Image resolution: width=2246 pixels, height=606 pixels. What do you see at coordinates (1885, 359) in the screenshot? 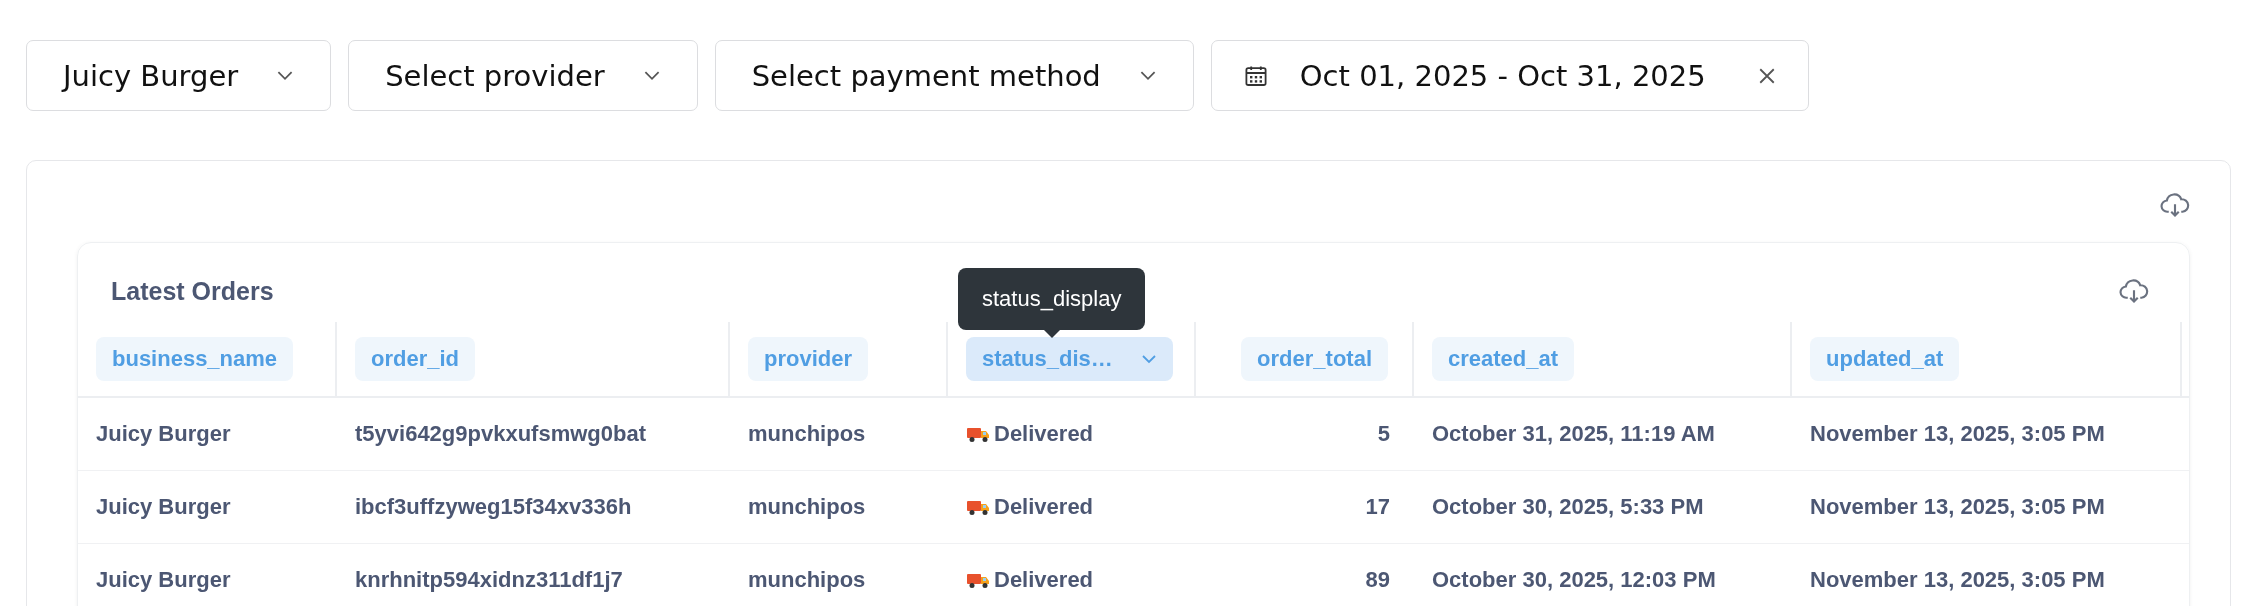
I see `column-header: updated_at` at bounding box center [1885, 359].